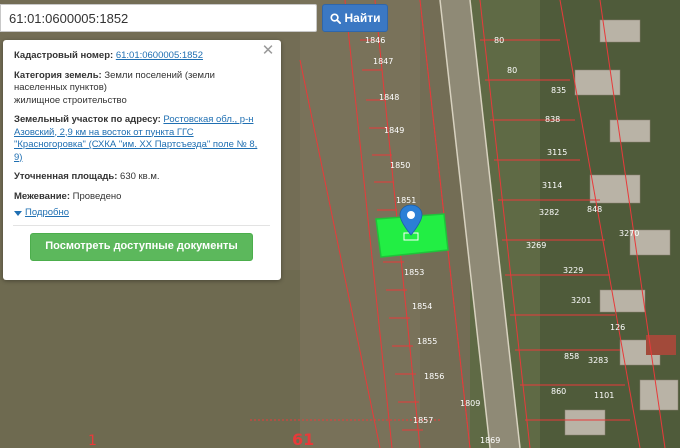  I want to click on parcel-label: 3283, so click(598, 360).